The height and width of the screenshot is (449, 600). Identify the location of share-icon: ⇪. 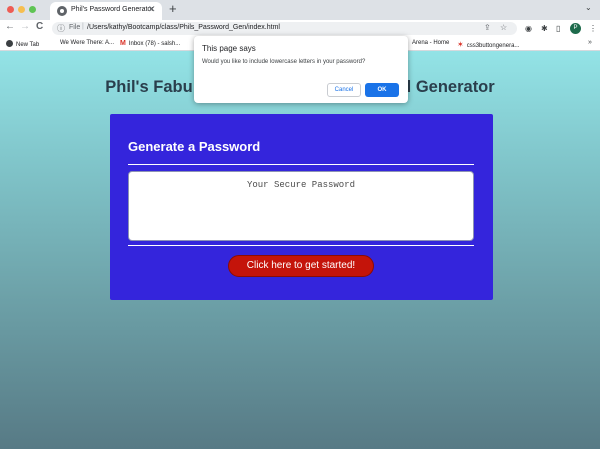
(487, 27).